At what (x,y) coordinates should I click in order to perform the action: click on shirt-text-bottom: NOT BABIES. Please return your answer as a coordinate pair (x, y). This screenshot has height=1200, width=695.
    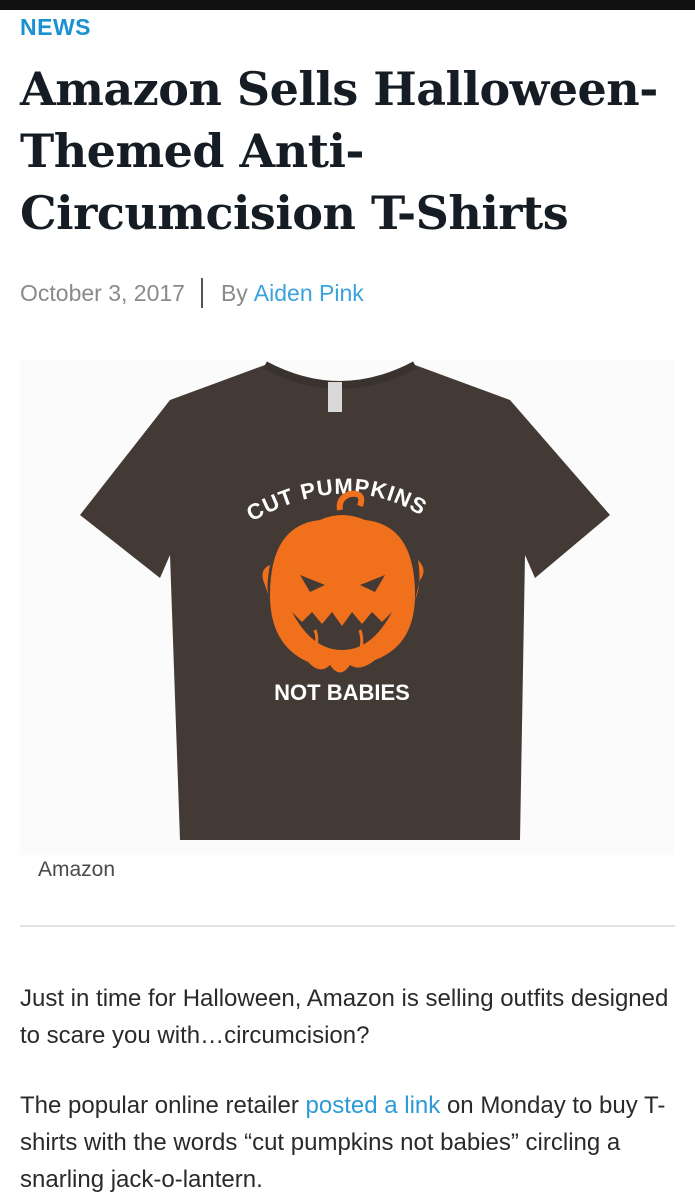
    Looking at the image, I should click on (342, 692).